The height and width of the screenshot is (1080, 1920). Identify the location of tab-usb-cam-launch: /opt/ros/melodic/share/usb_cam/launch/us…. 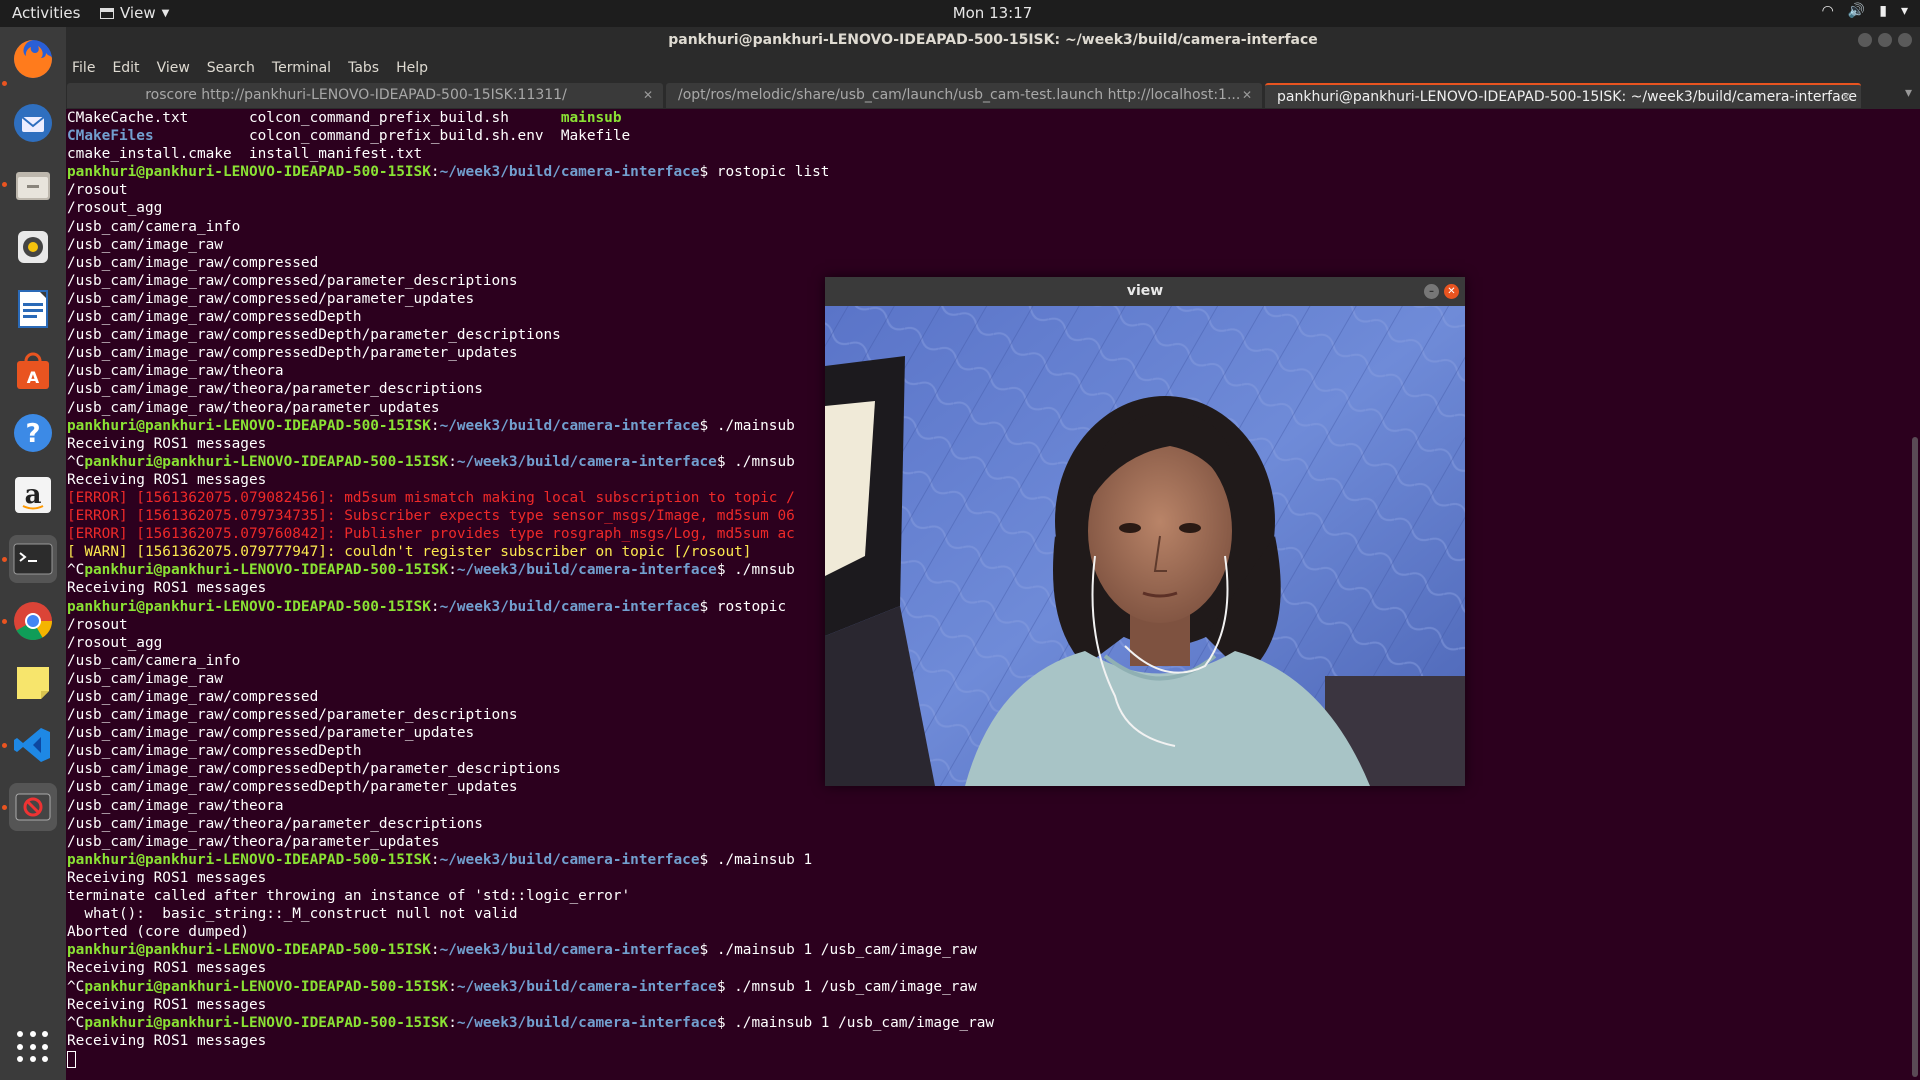
(964, 95).